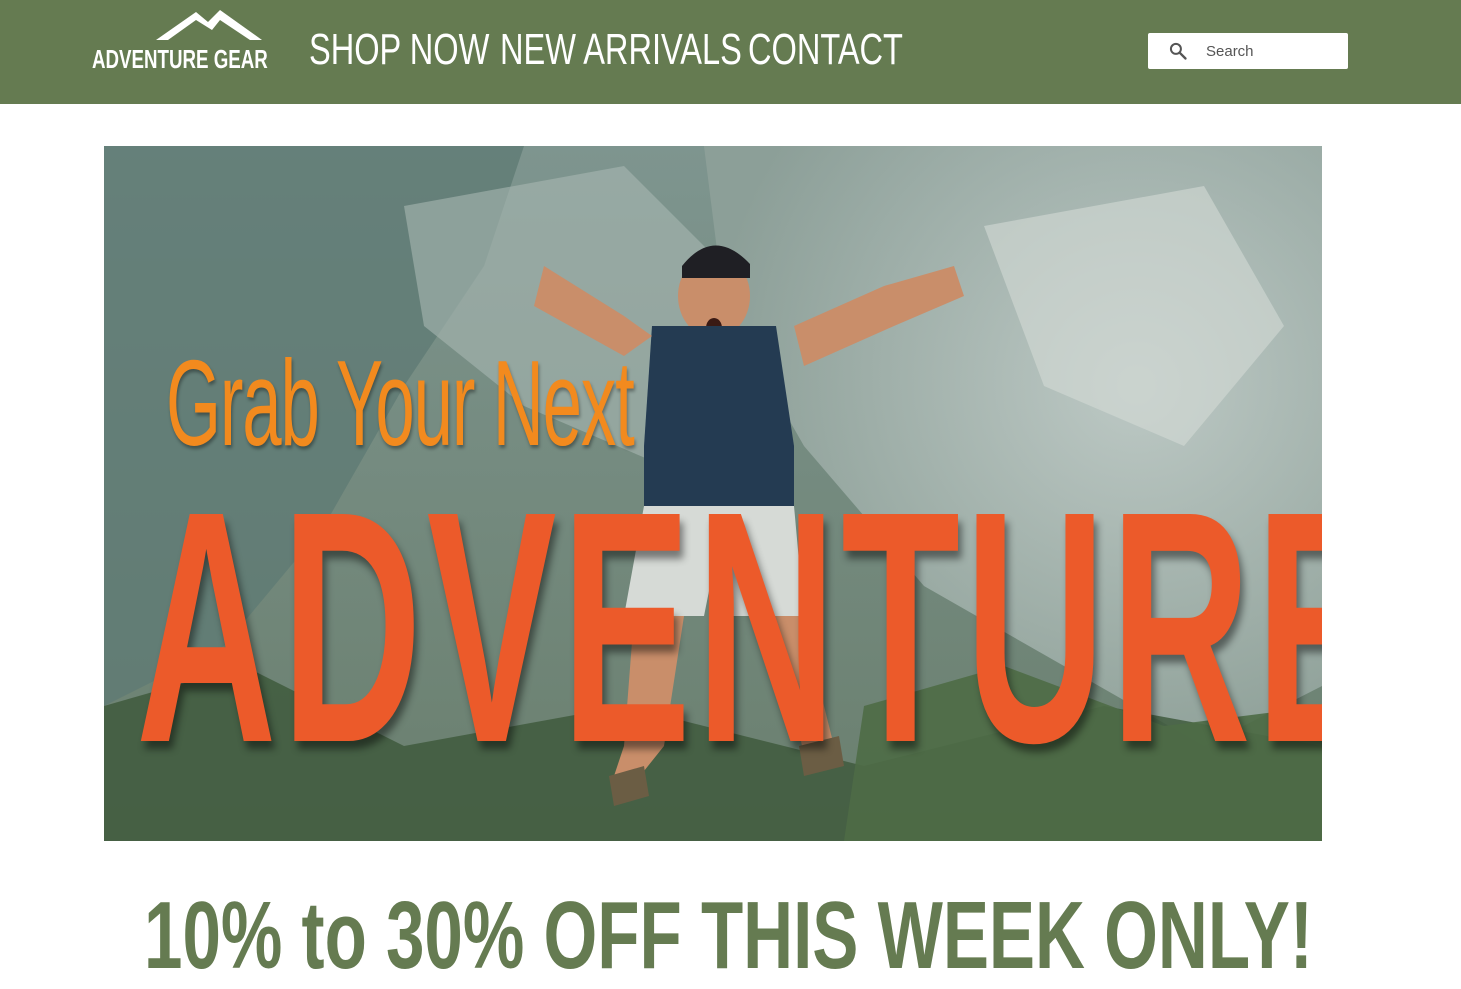 This screenshot has width=1461, height=989. I want to click on nav-shop-now: SHOP NOW, so click(399, 50).